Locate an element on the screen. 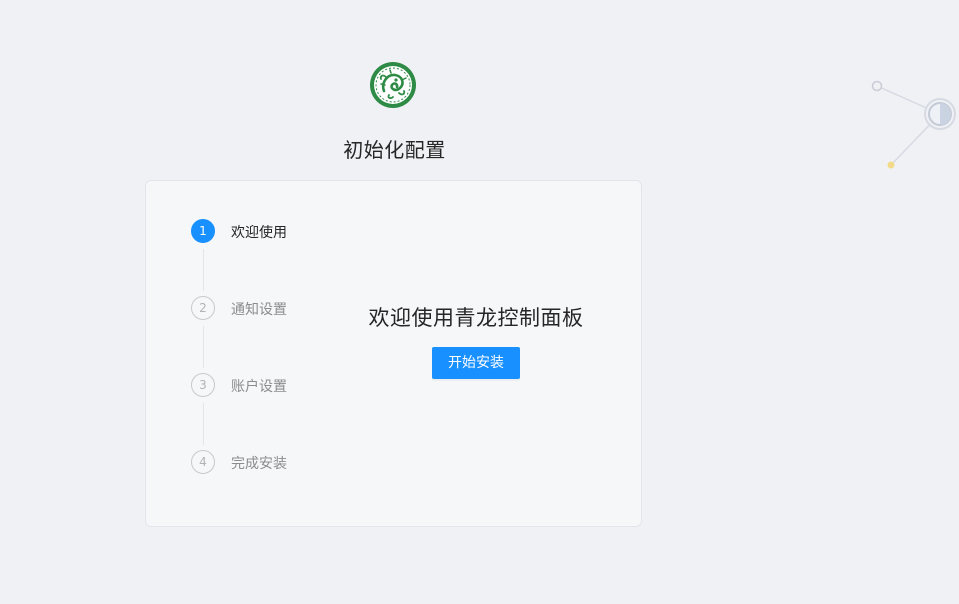  step-number-badge: 1 is located at coordinates (203, 231).